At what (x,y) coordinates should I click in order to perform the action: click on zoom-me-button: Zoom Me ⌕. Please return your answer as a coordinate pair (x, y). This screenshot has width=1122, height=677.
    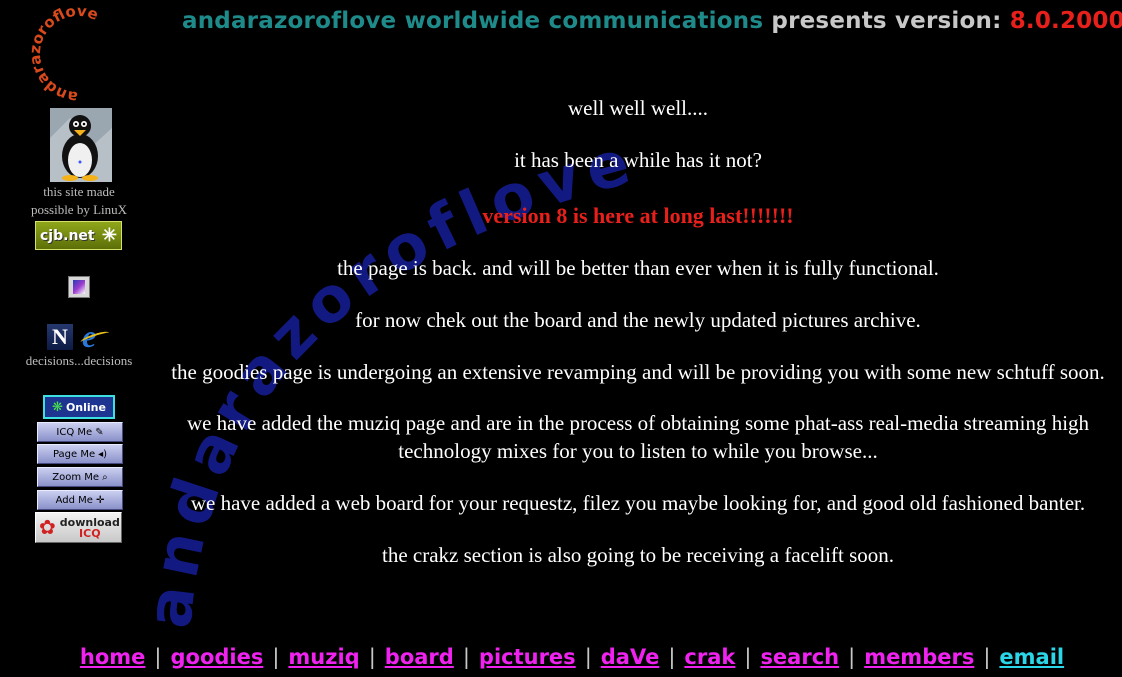
    Looking at the image, I should click on (80, 477).